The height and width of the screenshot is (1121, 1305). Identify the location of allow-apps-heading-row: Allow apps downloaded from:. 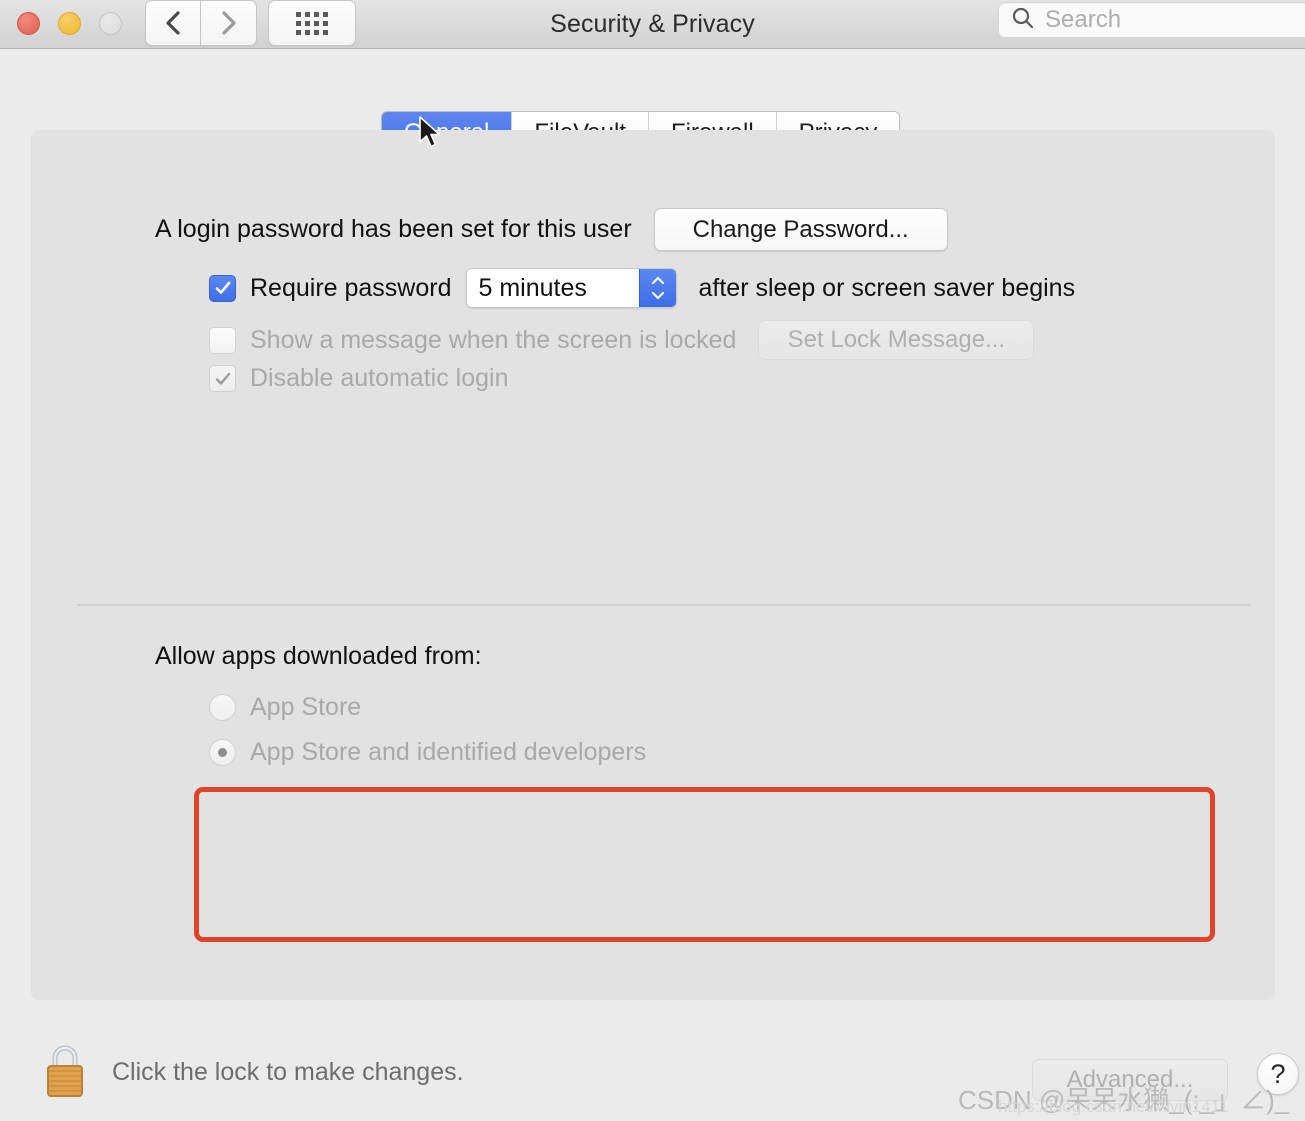
(318, 656).